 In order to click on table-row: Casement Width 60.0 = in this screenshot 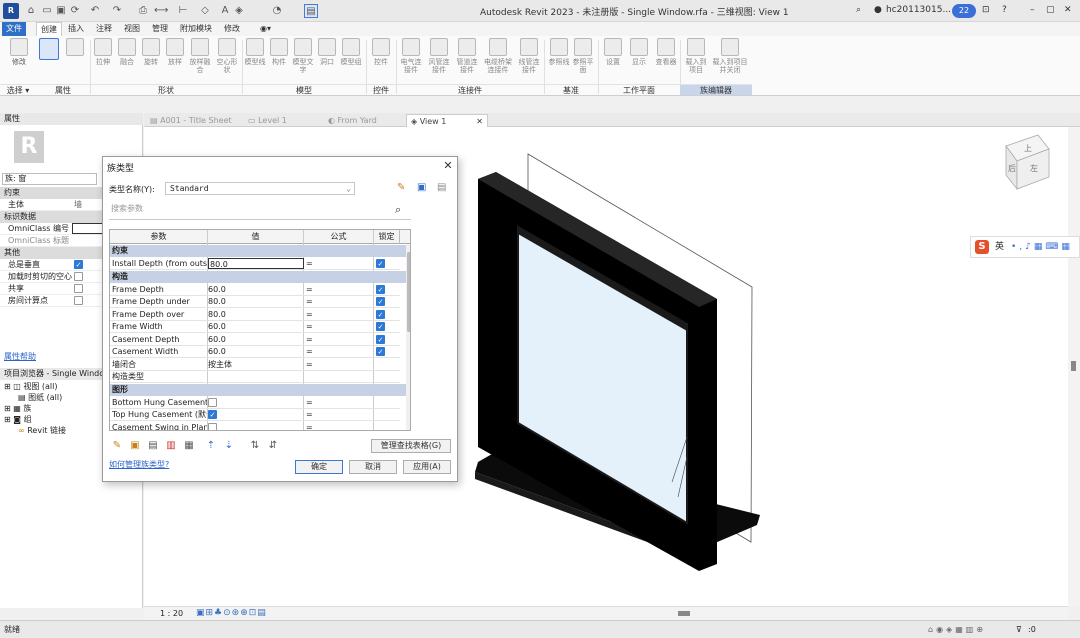, I will do `click(255, 352)`.